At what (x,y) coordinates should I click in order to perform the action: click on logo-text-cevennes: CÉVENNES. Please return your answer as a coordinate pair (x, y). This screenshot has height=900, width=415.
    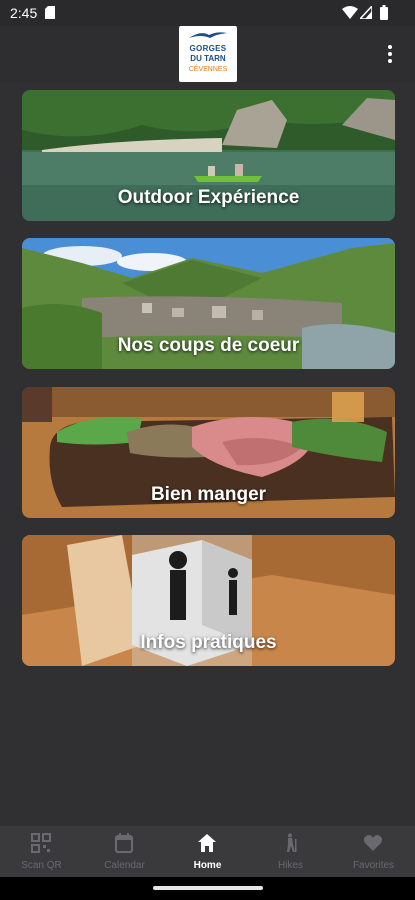
    Looking at the image, I should click on (208, 69).